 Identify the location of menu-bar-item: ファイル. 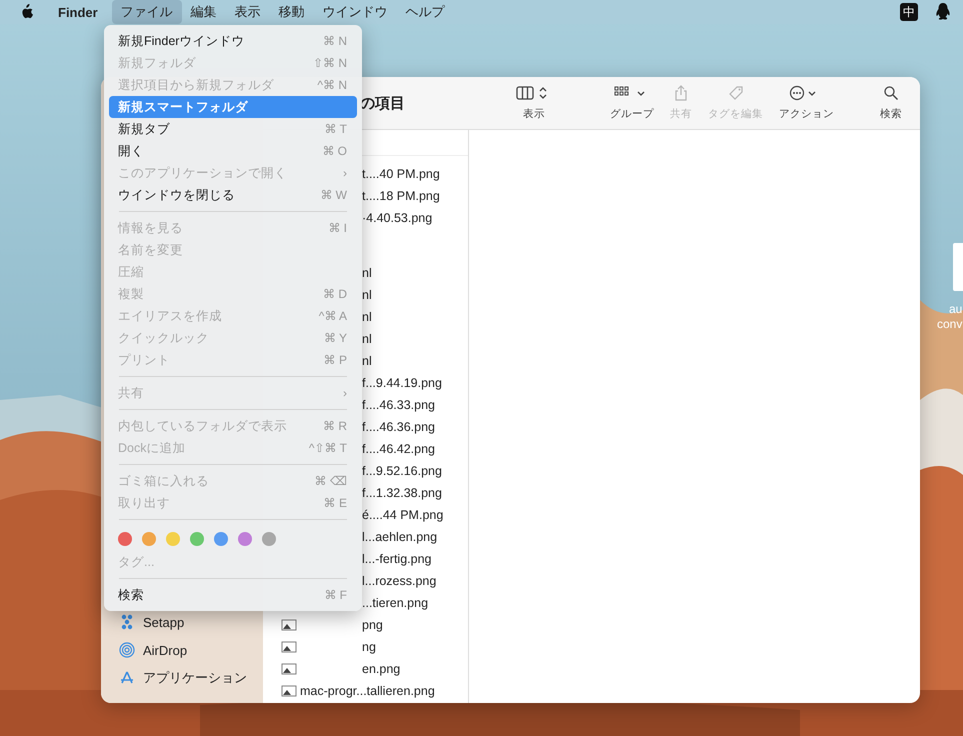
(147, 12).